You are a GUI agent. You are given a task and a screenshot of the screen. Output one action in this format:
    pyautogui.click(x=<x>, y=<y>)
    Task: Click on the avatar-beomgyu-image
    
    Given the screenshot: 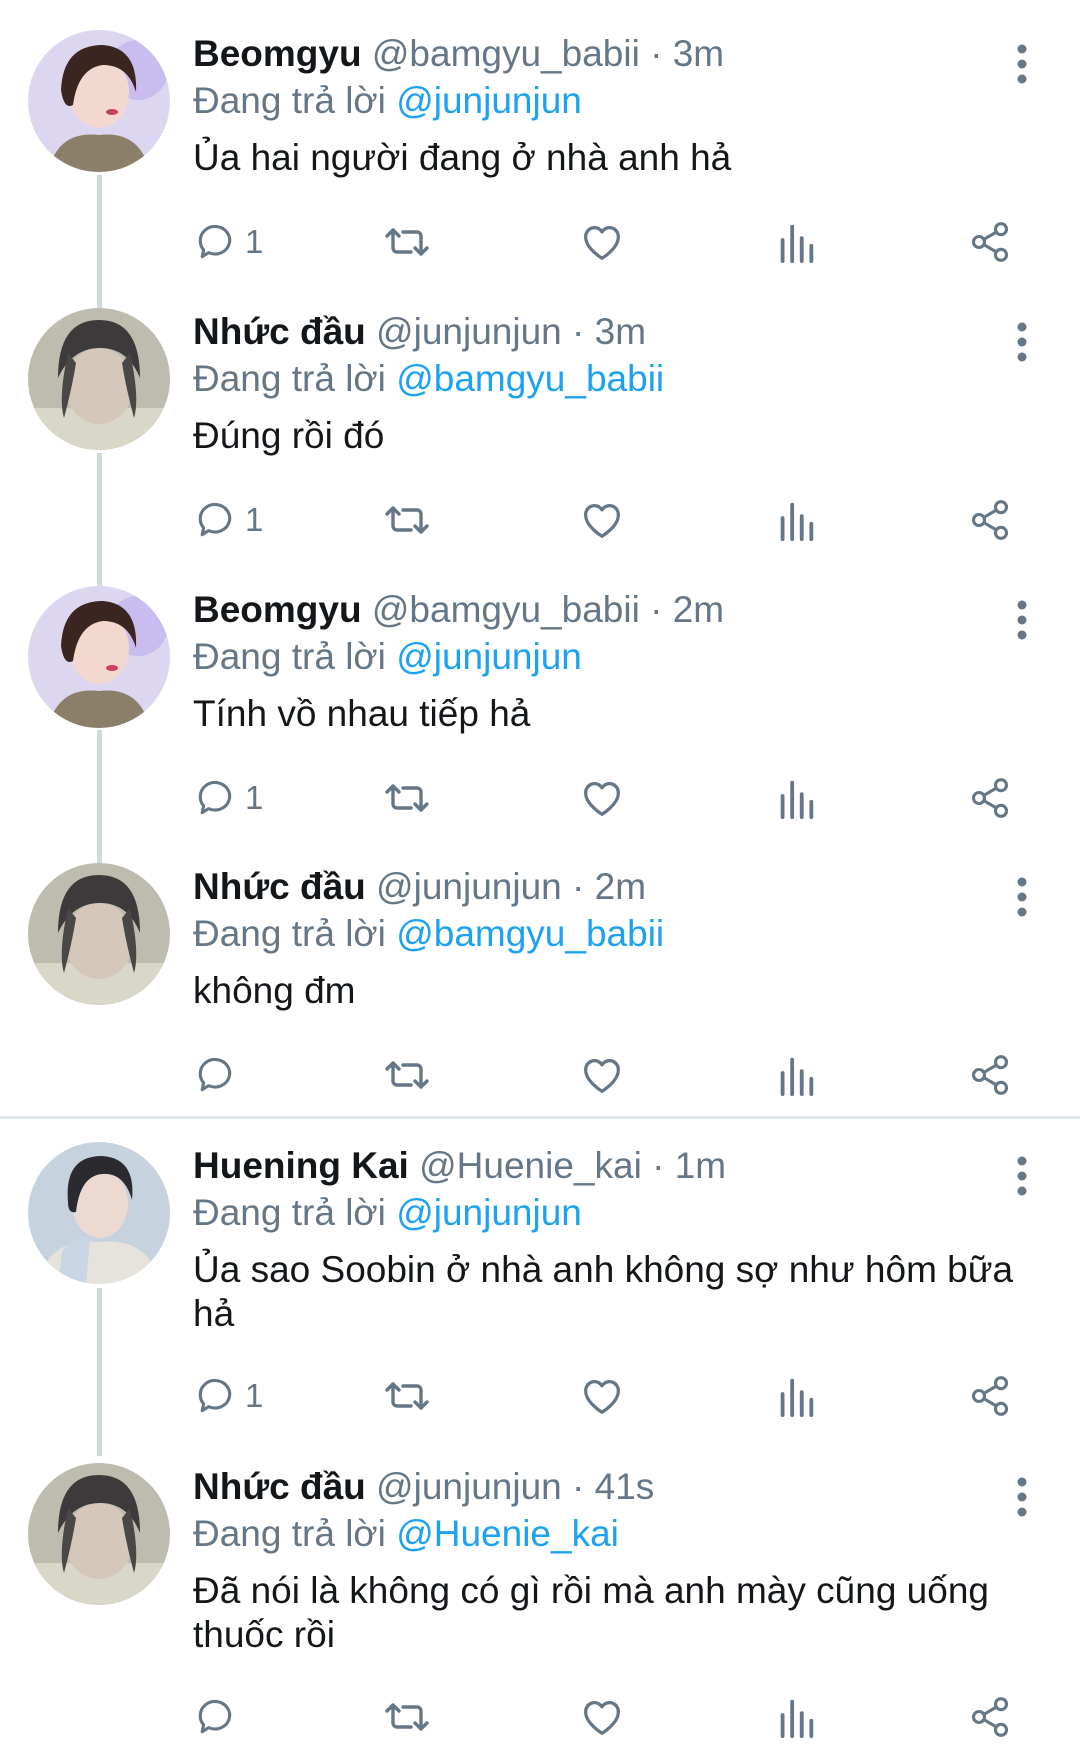 What is the action you would take?
    pyautogui.click(x=99, y=101)
    